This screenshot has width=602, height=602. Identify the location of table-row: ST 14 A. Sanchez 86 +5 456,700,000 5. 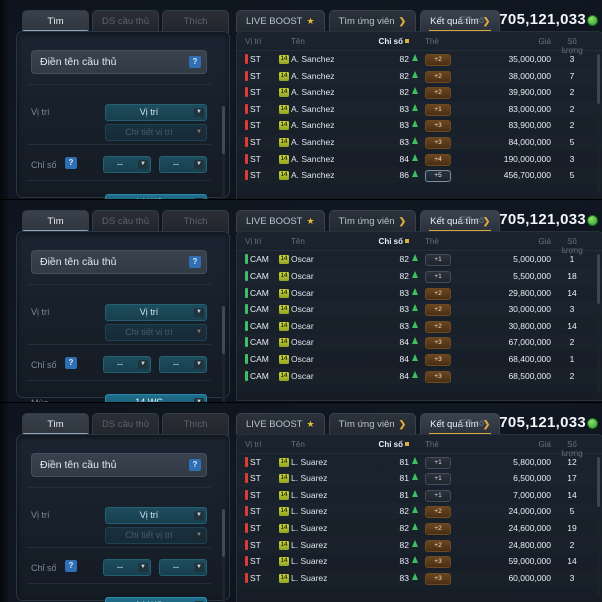
(419, 175).